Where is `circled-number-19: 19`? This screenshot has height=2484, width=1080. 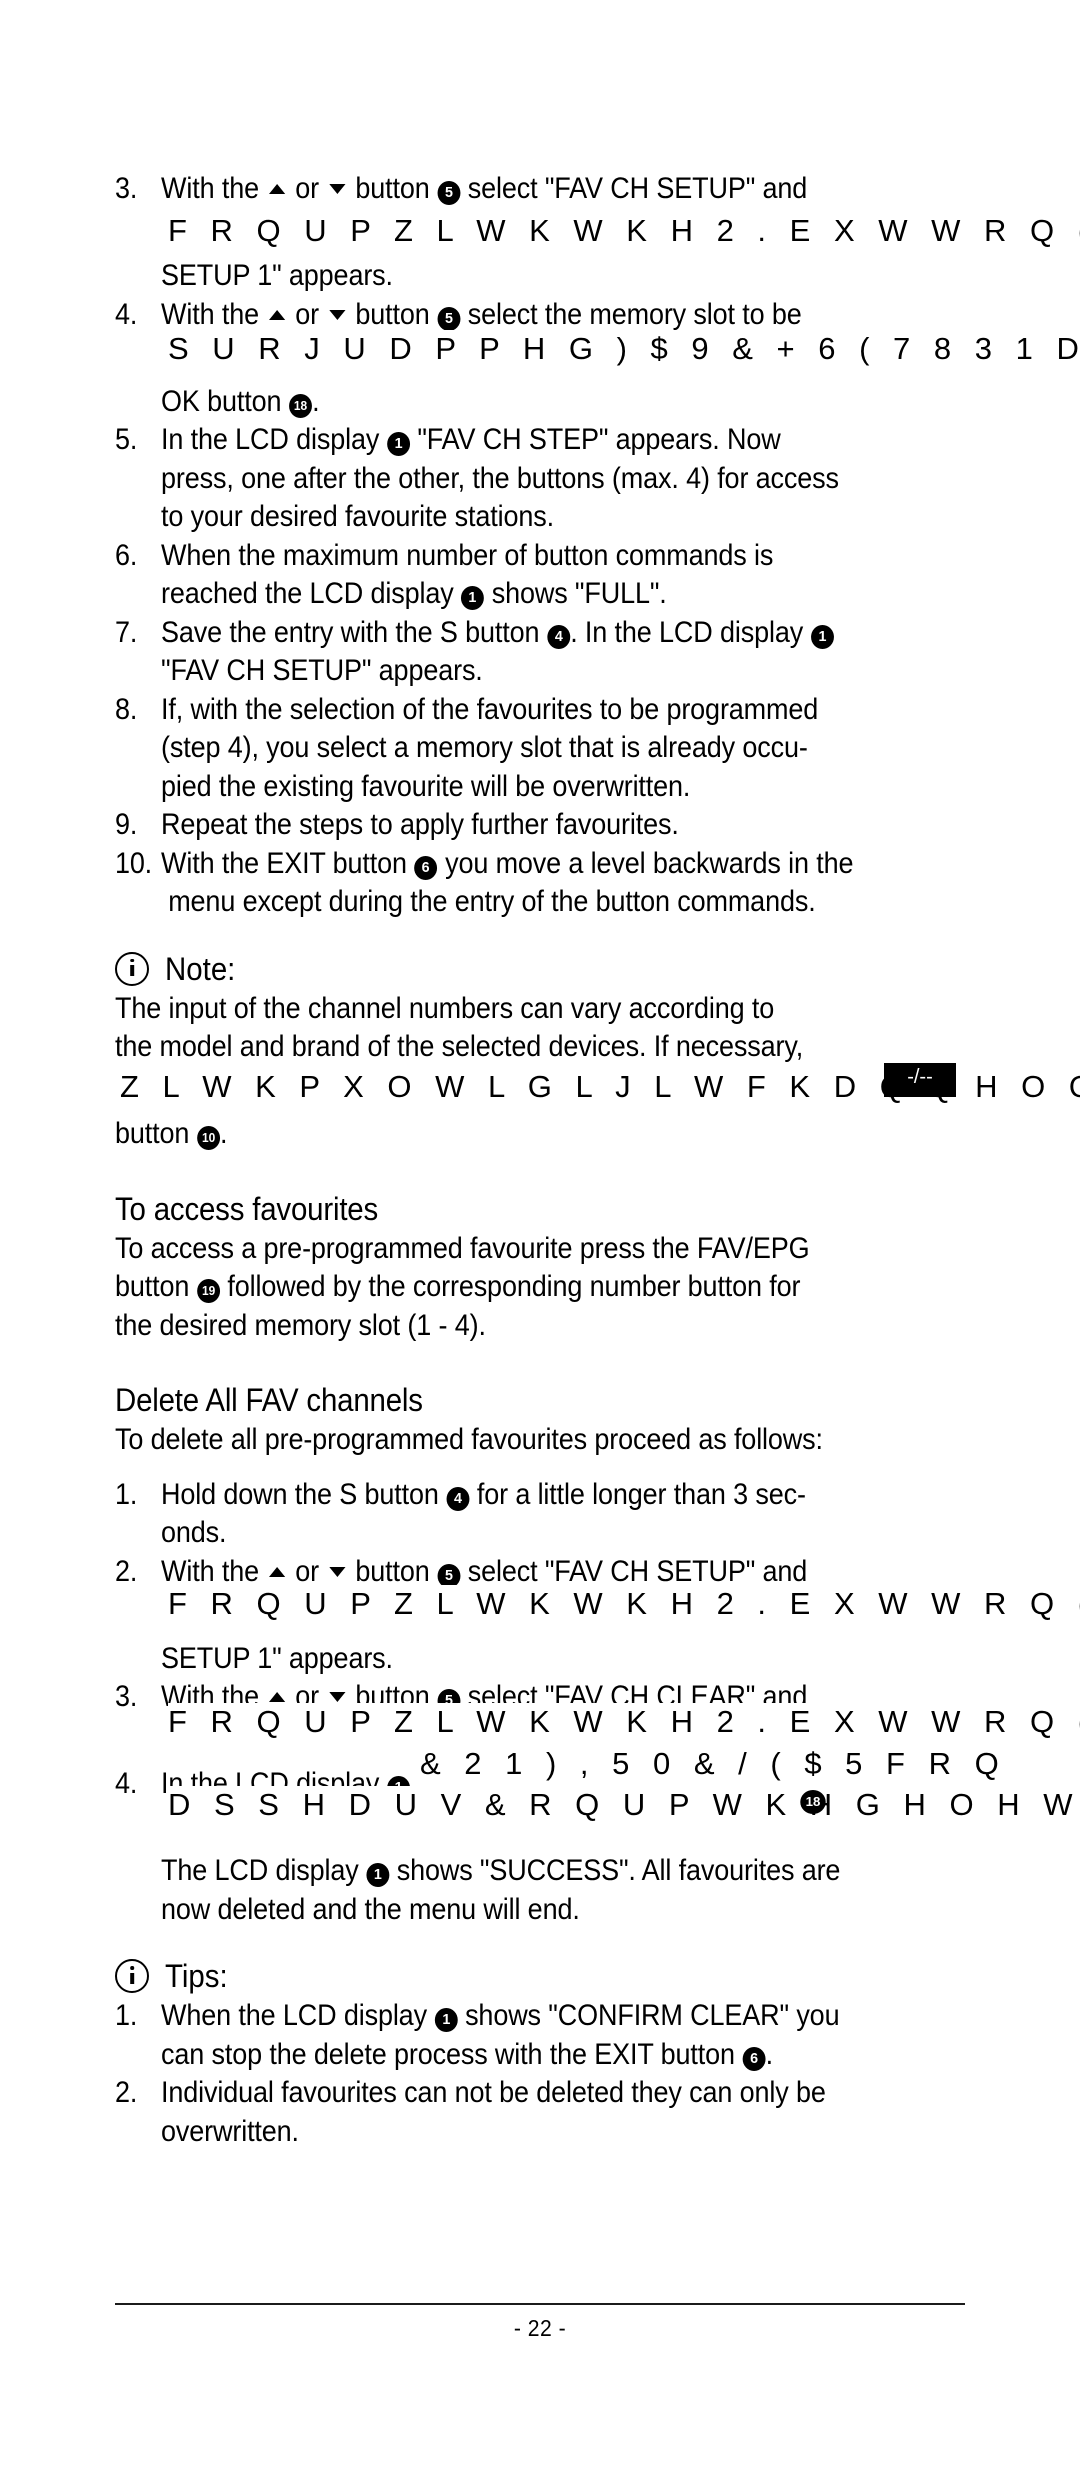
circled-number-19: 19 is located at coordinates (208, 1291).